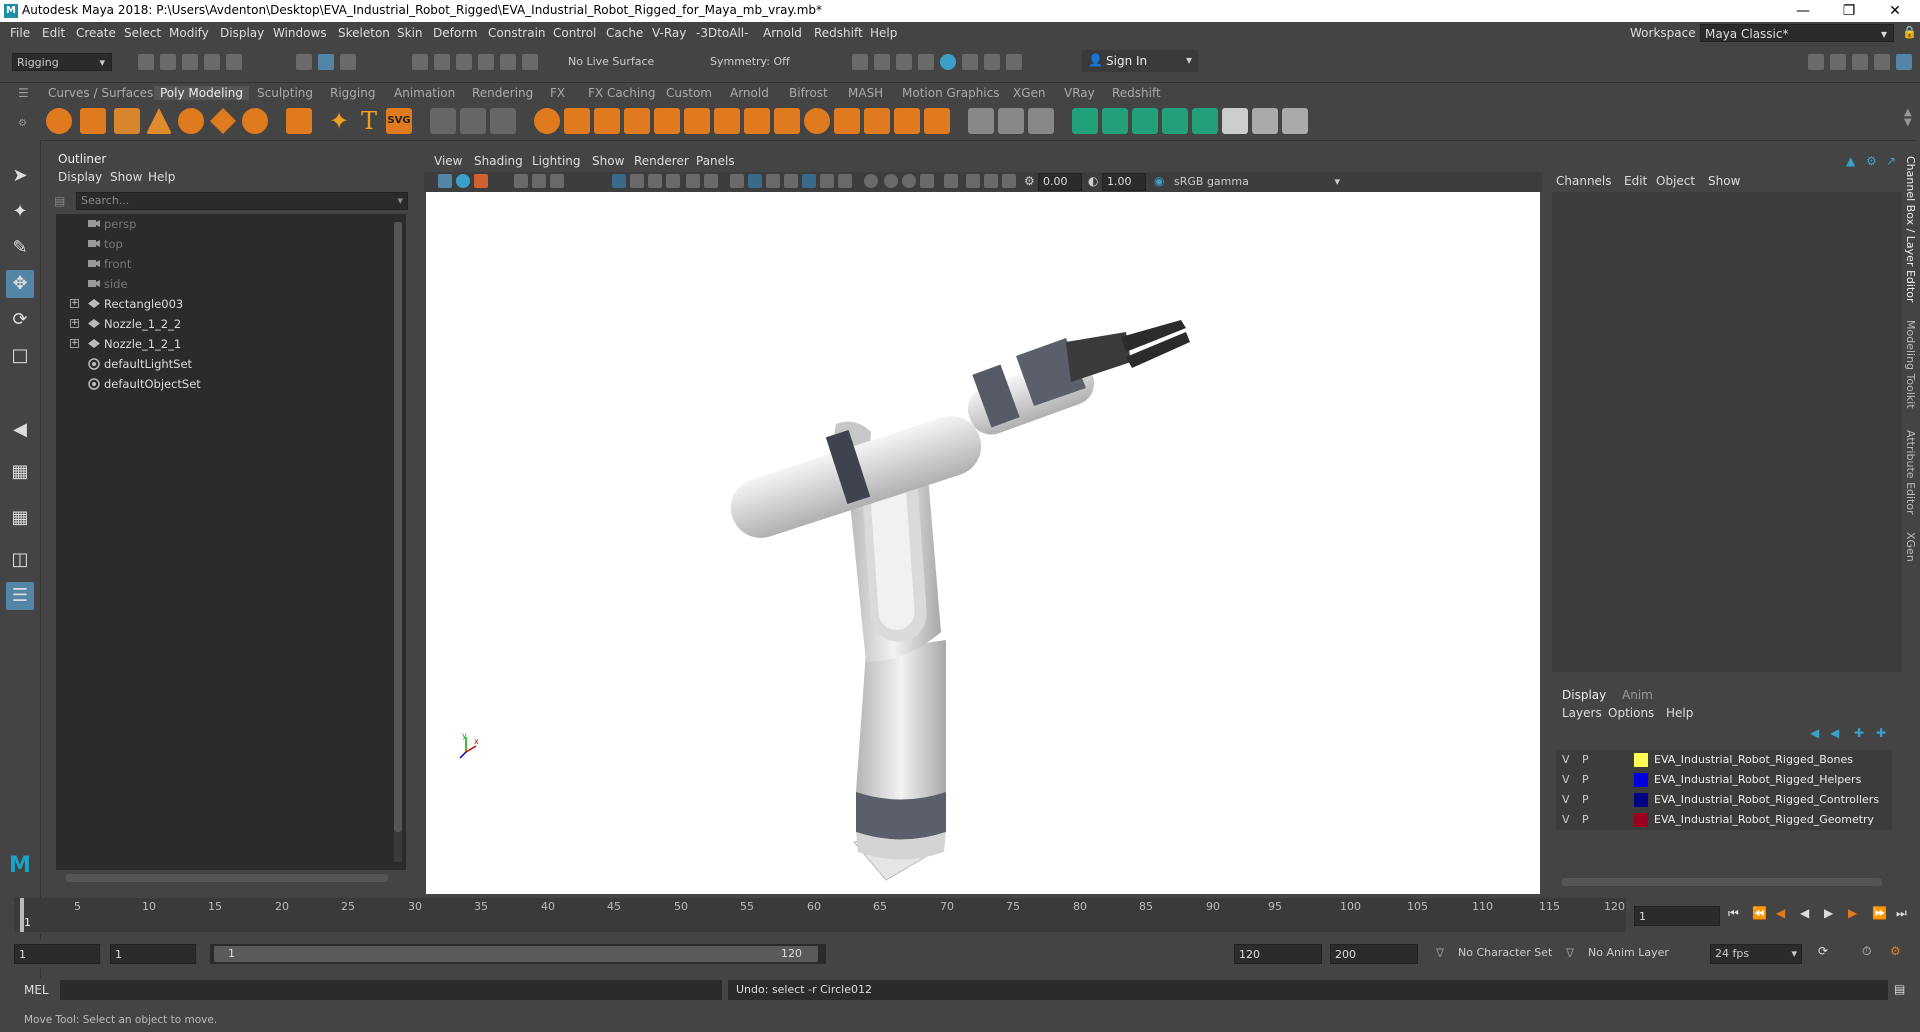 The width and height of the screenshot is (1920, 1032). I want to click on snap-view-icon, so click(486, 62).